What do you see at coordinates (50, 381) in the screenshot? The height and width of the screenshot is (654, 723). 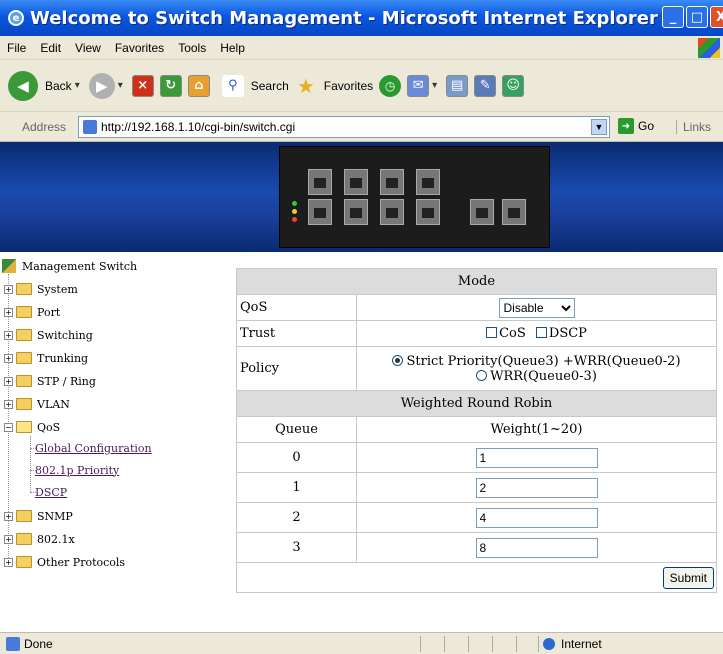 I see `sidebar-item-stp-ring: + STP / Ring` at bounding box center [50, 381].